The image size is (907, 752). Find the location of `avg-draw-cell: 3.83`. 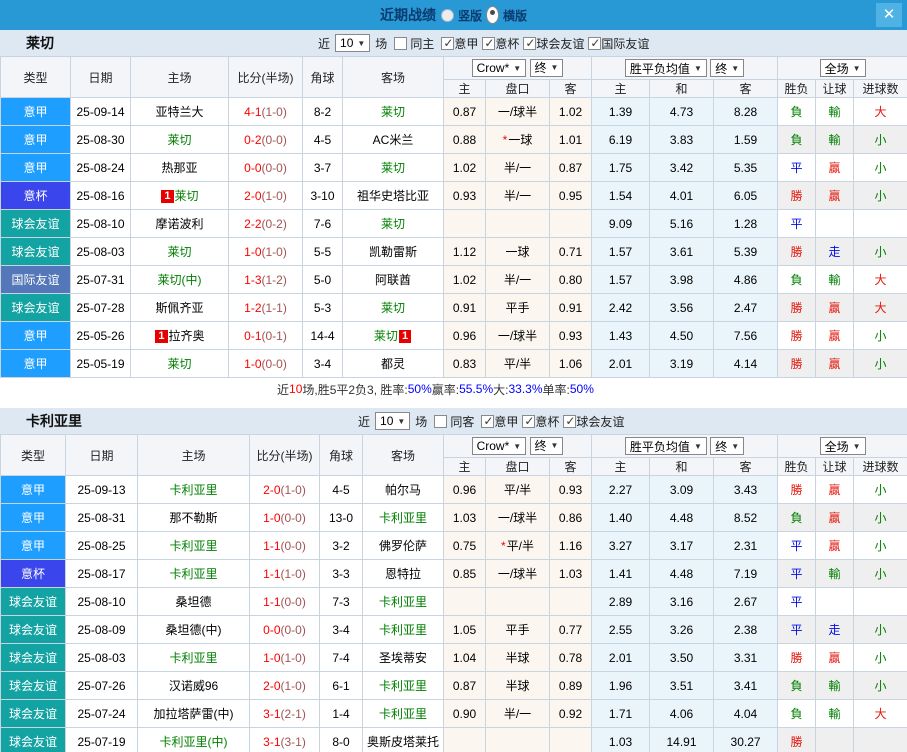

avg-draw-cell: 3.83 is located at coordinates (682, 139).